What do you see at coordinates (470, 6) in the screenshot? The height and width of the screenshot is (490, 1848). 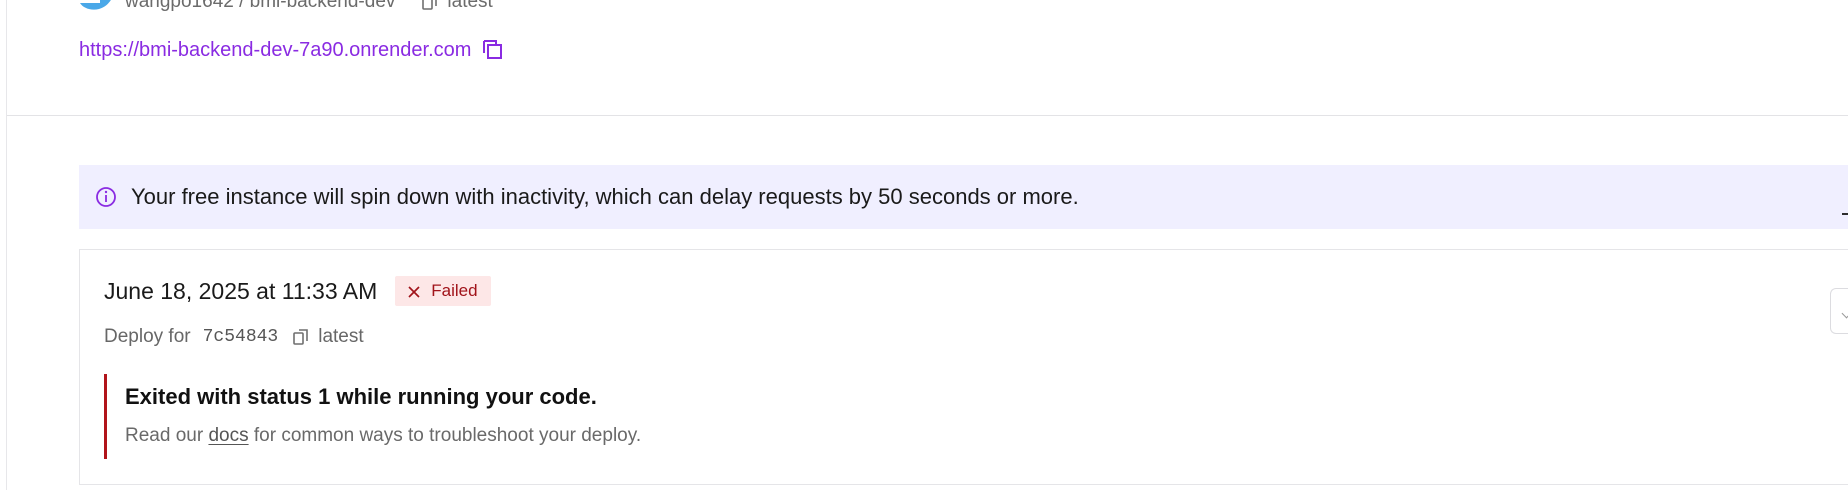 I see `image-tag: latest` at bounding box center [470, 6].